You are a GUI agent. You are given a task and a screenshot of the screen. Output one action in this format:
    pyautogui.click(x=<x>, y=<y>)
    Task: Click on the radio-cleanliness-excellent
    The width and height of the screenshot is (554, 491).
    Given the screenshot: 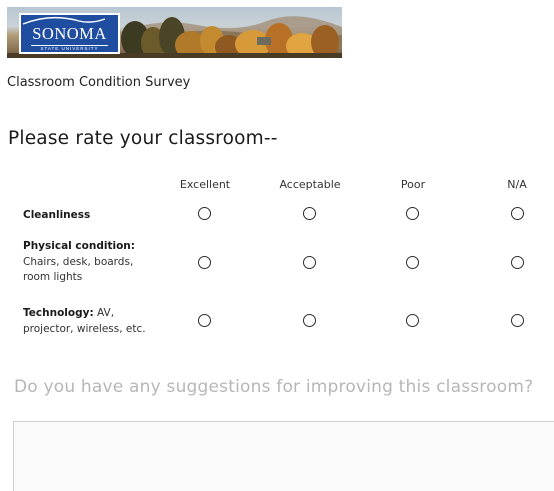 What is the action you would take?
    pyautogui.click(x=204, y=213)
    